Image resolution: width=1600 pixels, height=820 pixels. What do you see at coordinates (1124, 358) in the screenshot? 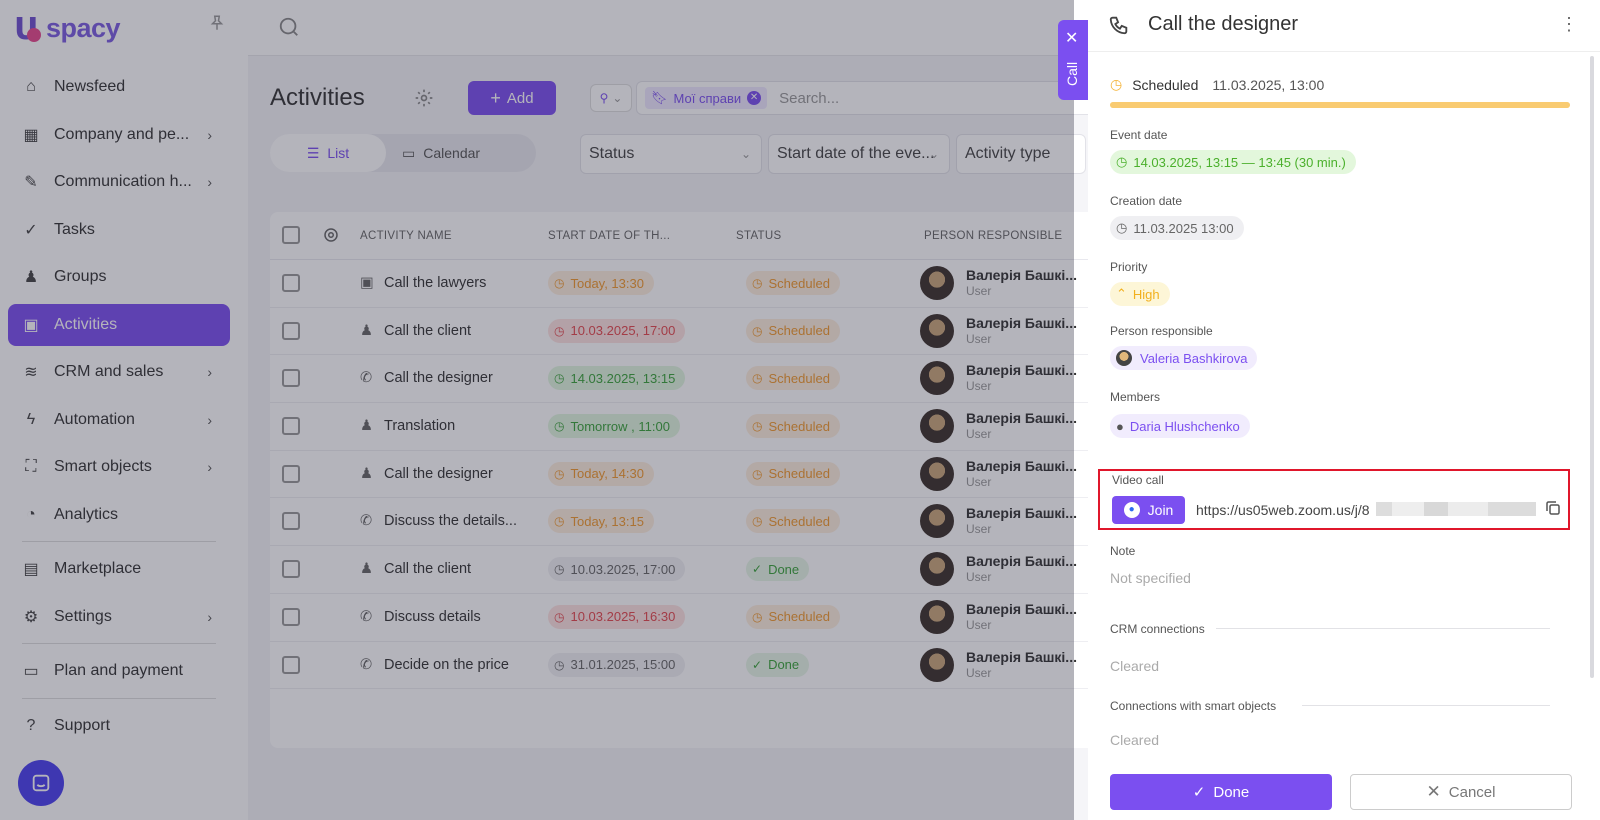
I see `avatar` at bounding box center [1124, 358].